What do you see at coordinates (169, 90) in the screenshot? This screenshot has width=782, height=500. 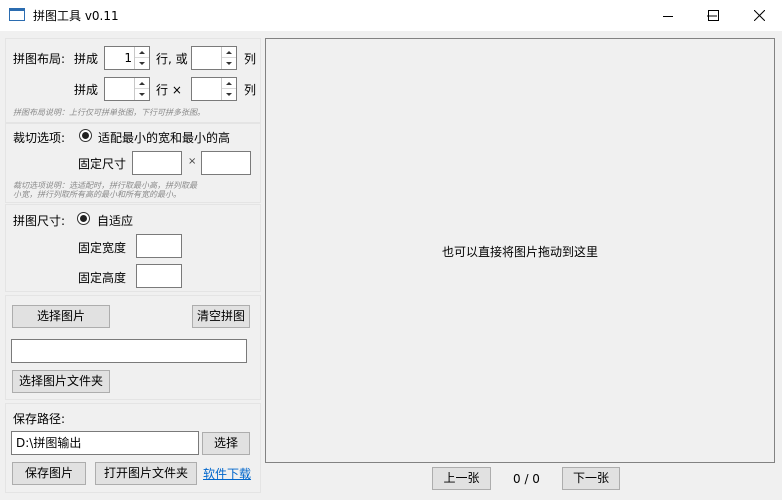 I see `row2-mid: 行 ×` at bounding box center [169, 90].